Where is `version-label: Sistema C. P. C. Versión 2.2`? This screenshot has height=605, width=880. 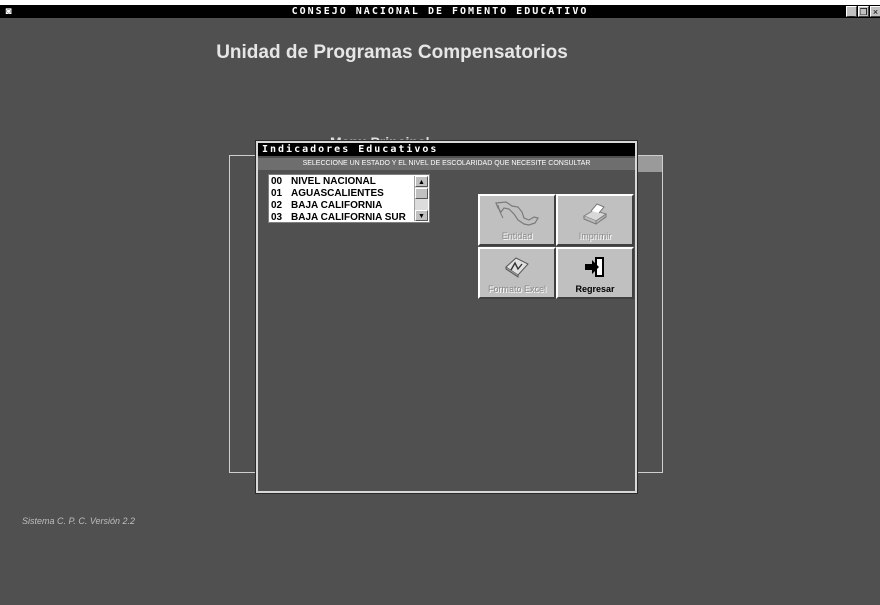
version-label: Sistema C. P. C. Versión 2.2 is located at coordinates (79, 521).